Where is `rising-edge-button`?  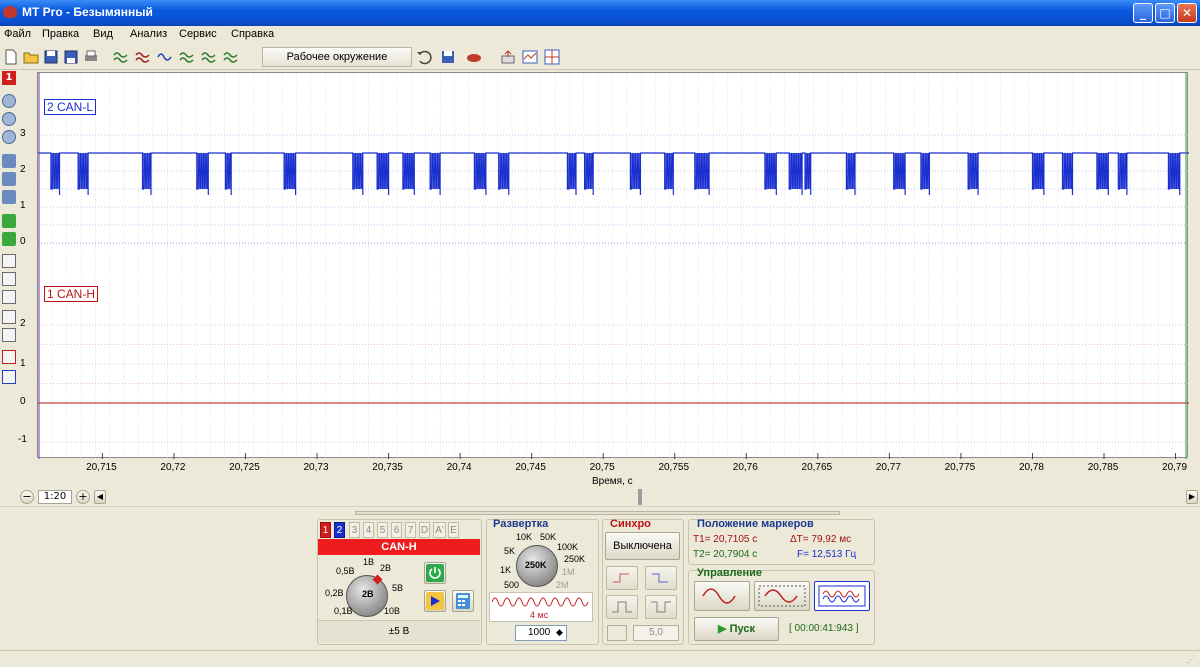 rising-edge-button is located at coordinates (622, 578).